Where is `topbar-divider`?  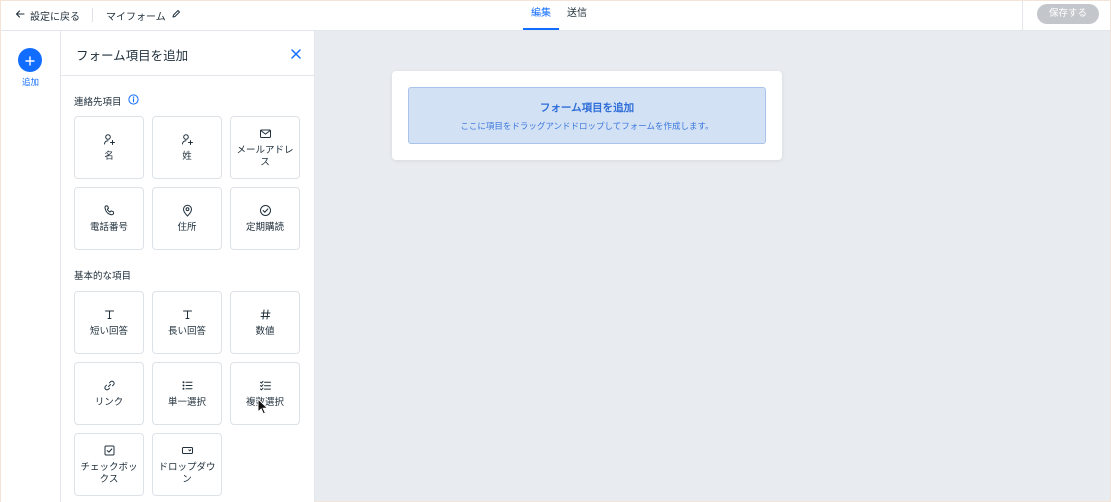 topbar-divider is located at coordinates (92, 15).